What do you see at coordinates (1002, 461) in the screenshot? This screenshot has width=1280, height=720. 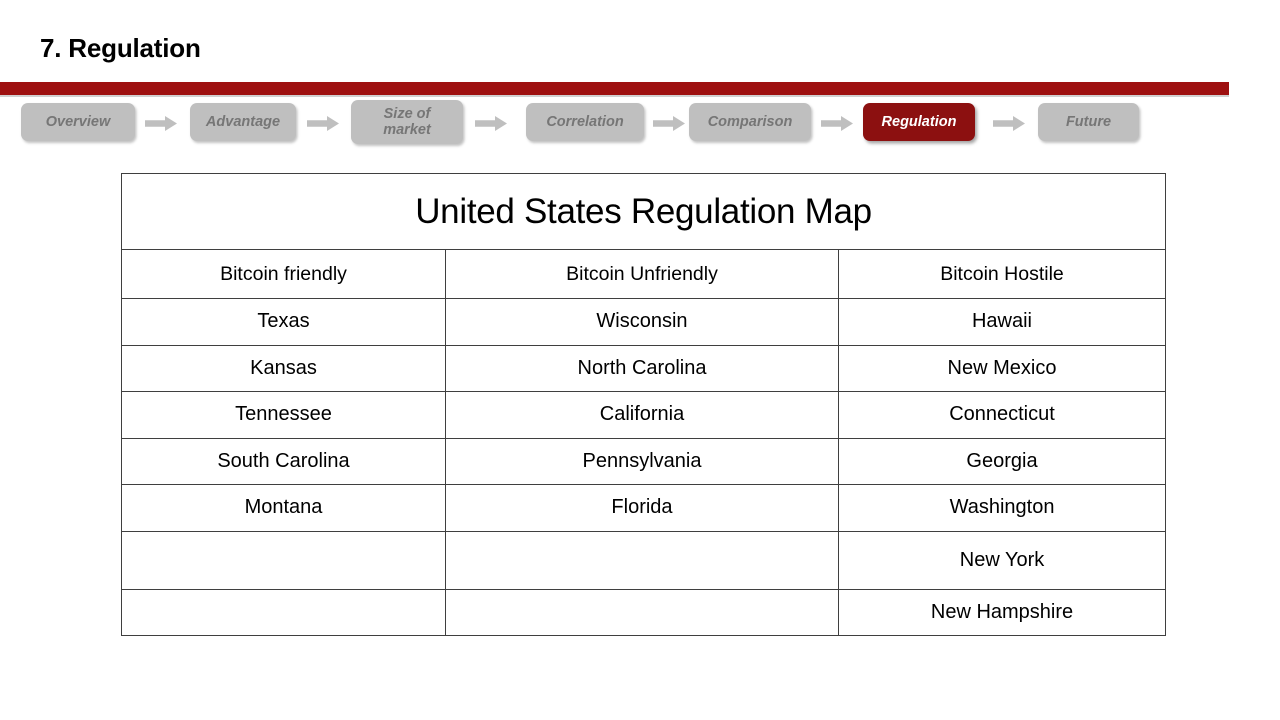 I see `table-cell: Georgia` at bounding box center [1002, 461].